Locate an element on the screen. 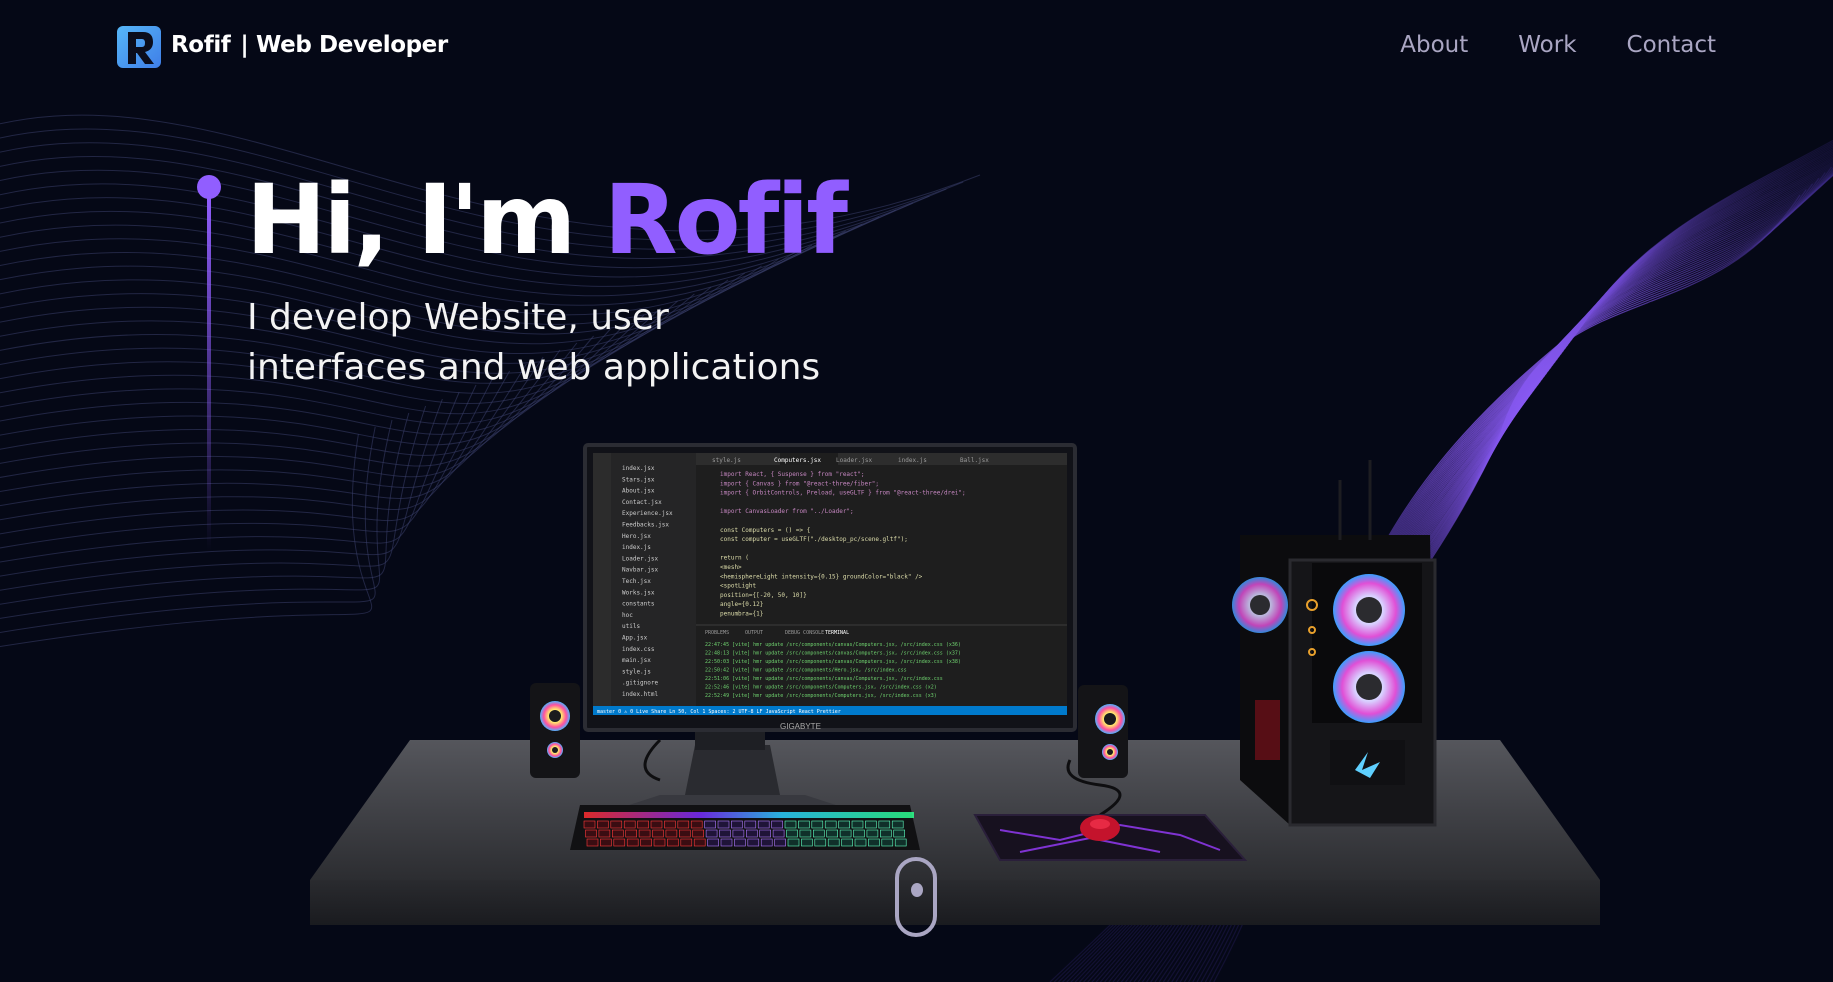 The width and height of the screenshot is (1833, 982). code-line: const Computers = () => { is located at coordinates (765, 530).